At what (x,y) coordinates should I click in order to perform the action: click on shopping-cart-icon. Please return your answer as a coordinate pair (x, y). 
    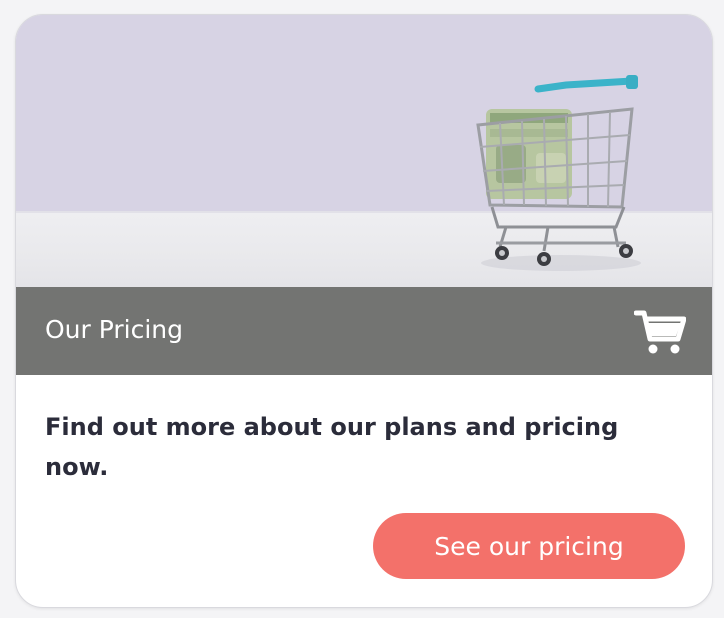
    Looking at the image, I should click on (660, 332).